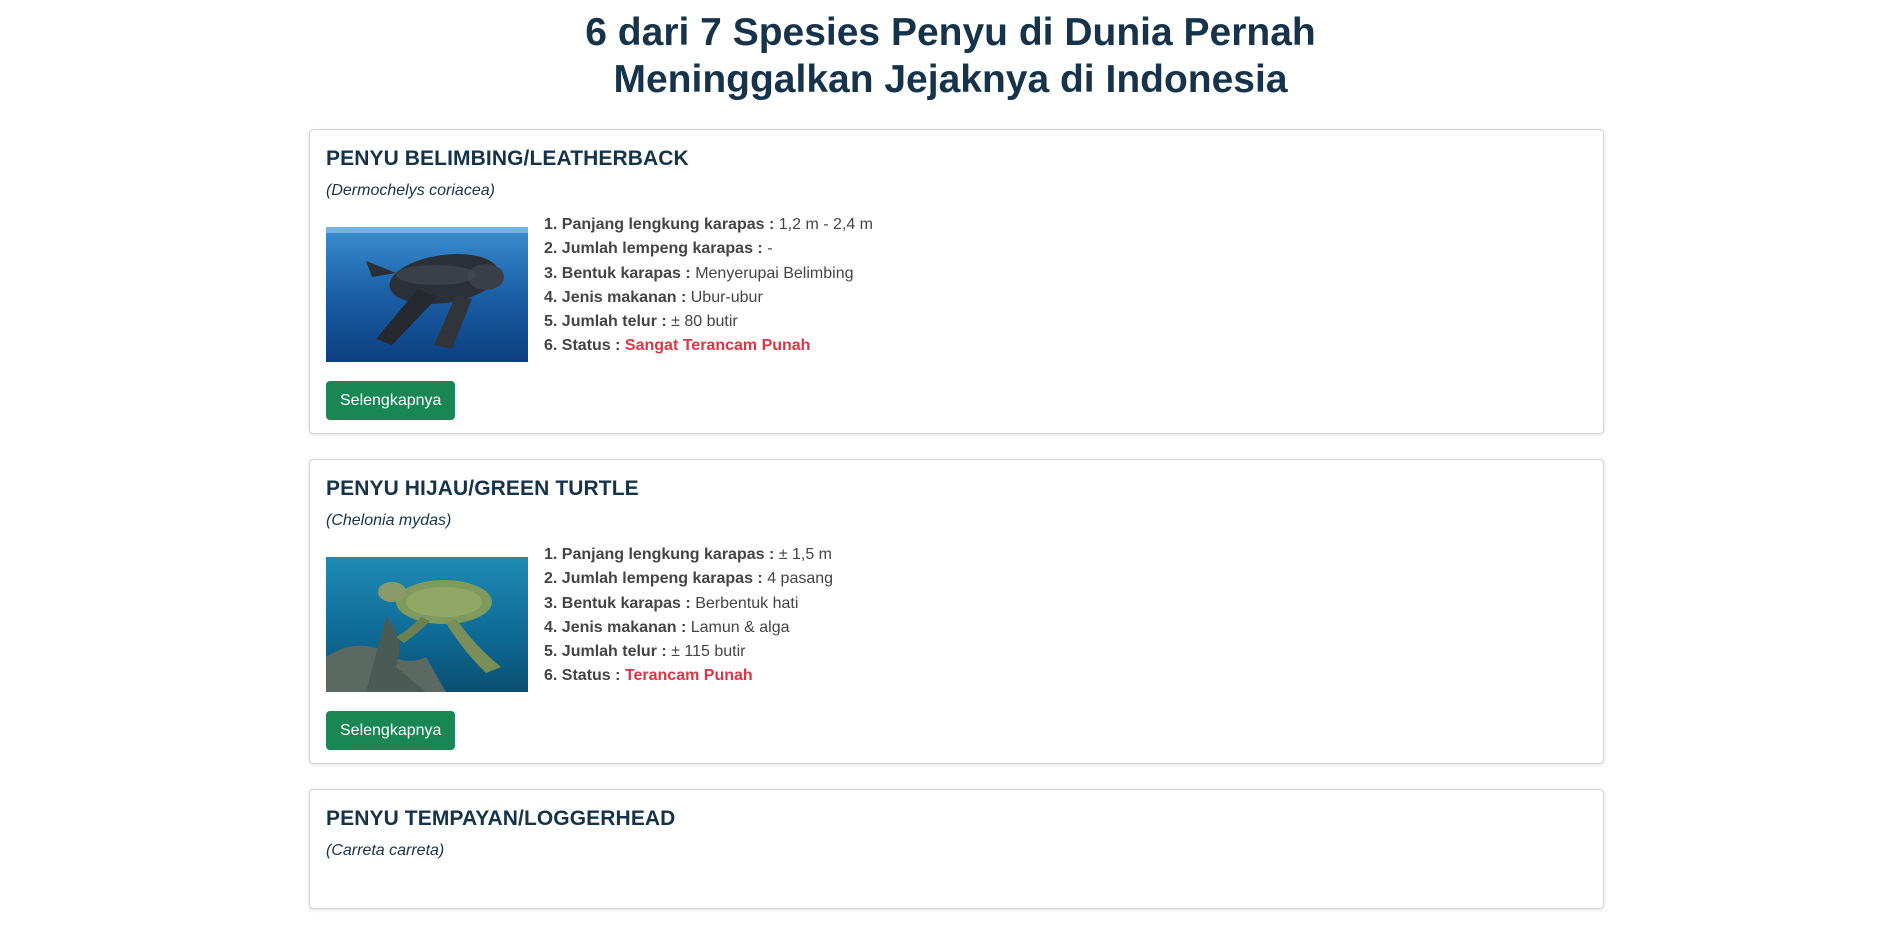  I want to click on species-name: PENYU TEMPAYAN/LOGGERHEAD, so click(501, 818).